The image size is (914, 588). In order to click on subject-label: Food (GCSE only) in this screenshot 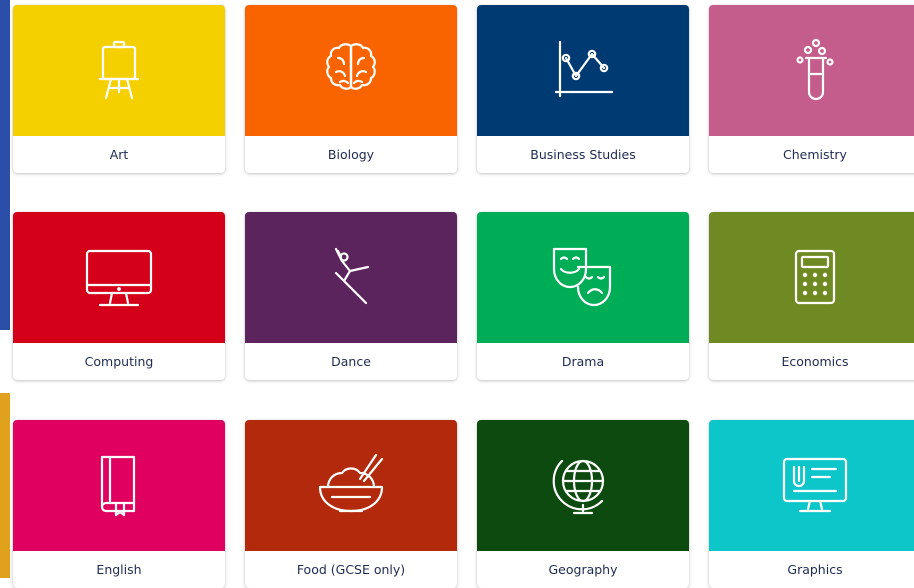, I will do `click(351, 569)`.